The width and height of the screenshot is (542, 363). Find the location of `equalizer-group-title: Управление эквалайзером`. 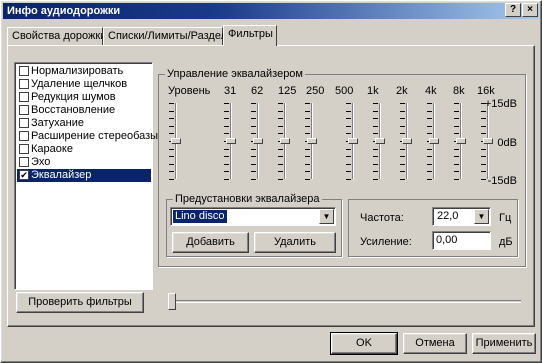

equalizer-group-title: Управление эквалайзером is located at coordinates (235, 74).